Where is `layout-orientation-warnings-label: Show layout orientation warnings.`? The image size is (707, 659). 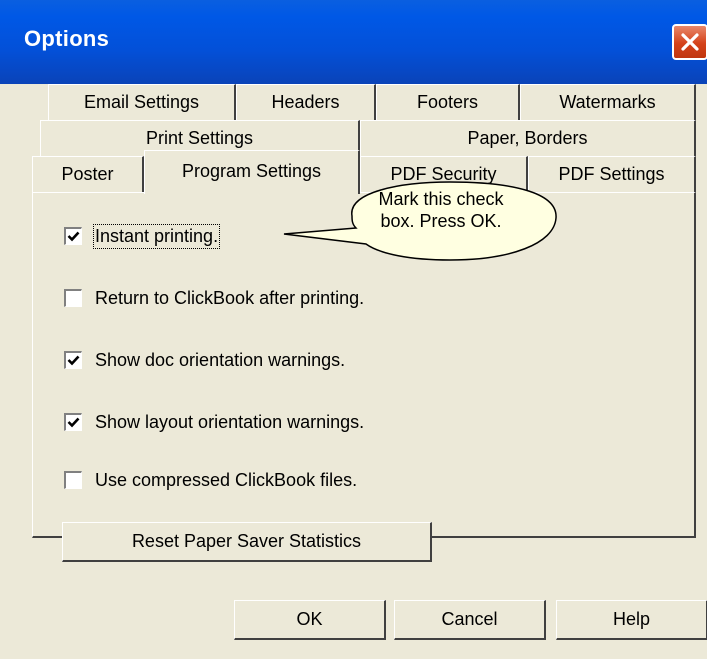 layout-orientation-warnings-label: Show layout orientation warnings. is located at coordinates (229, 422).